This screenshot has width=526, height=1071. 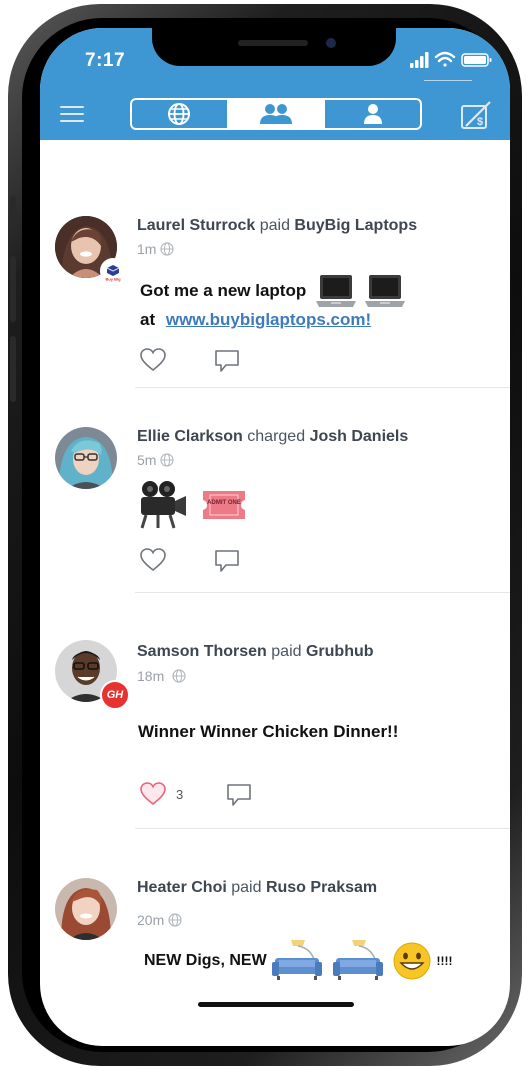 I want to click on merchant-badge: Buy Big, so click(x=113, y=271).